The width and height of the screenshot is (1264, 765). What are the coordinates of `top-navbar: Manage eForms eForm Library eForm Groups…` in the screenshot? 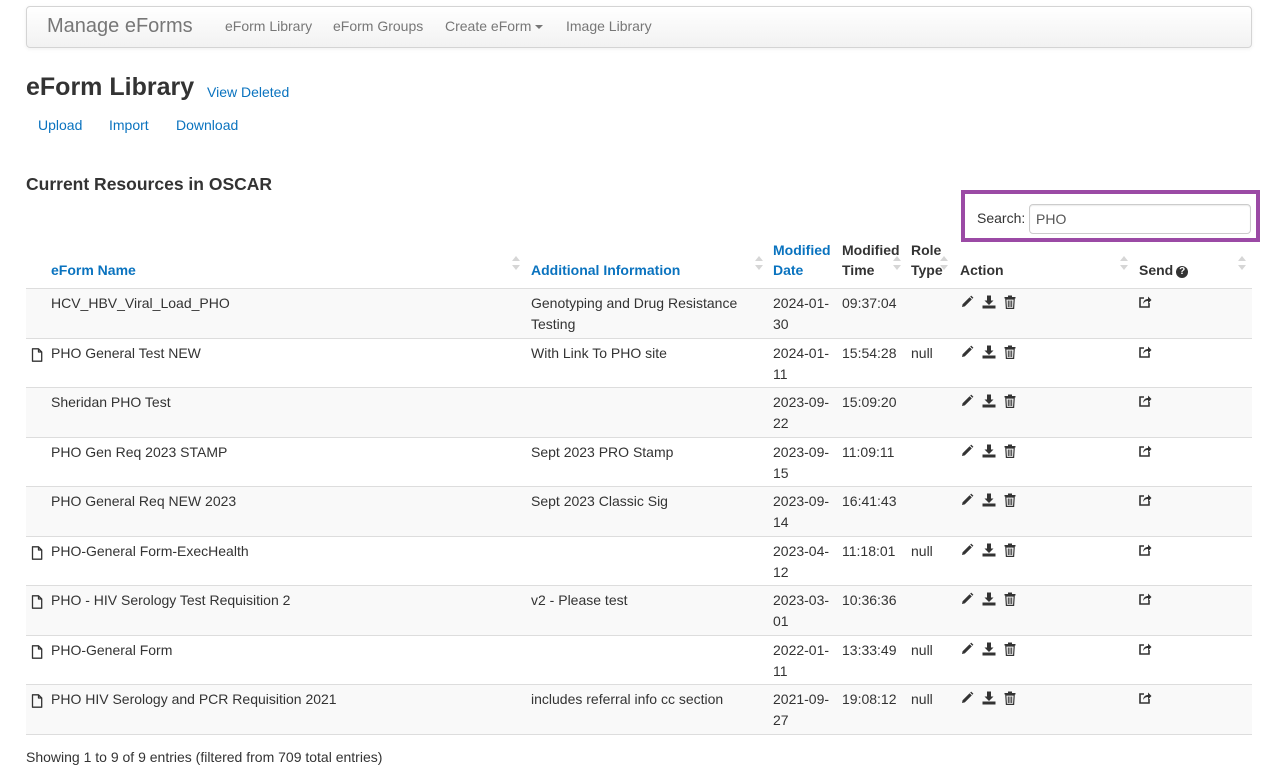 It's located at (639, 27).